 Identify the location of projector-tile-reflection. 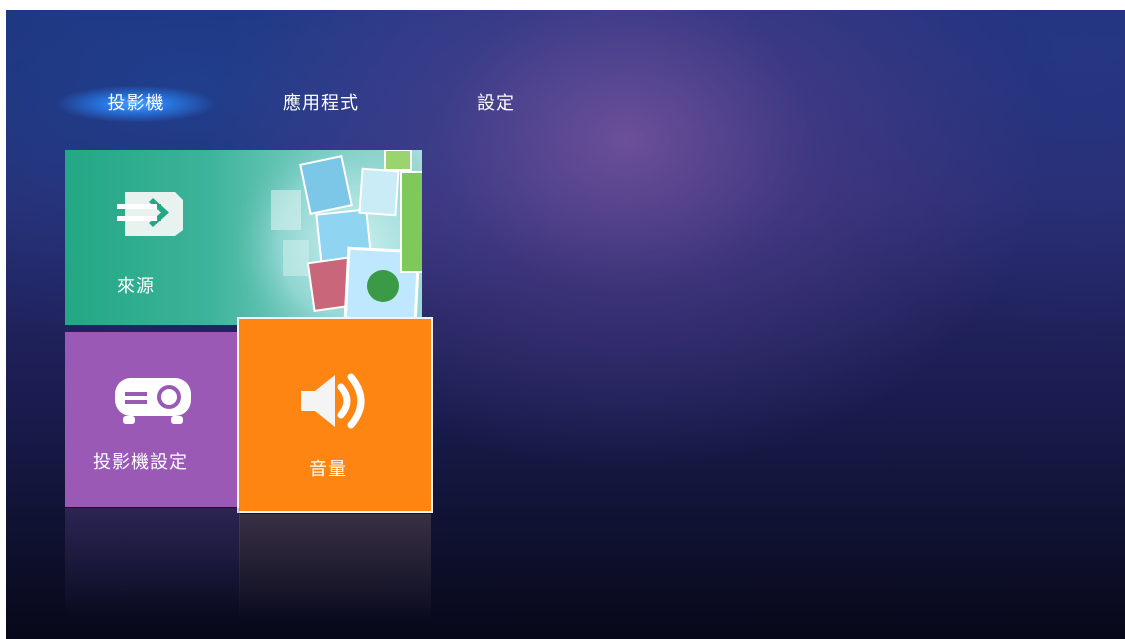
(152, 563).